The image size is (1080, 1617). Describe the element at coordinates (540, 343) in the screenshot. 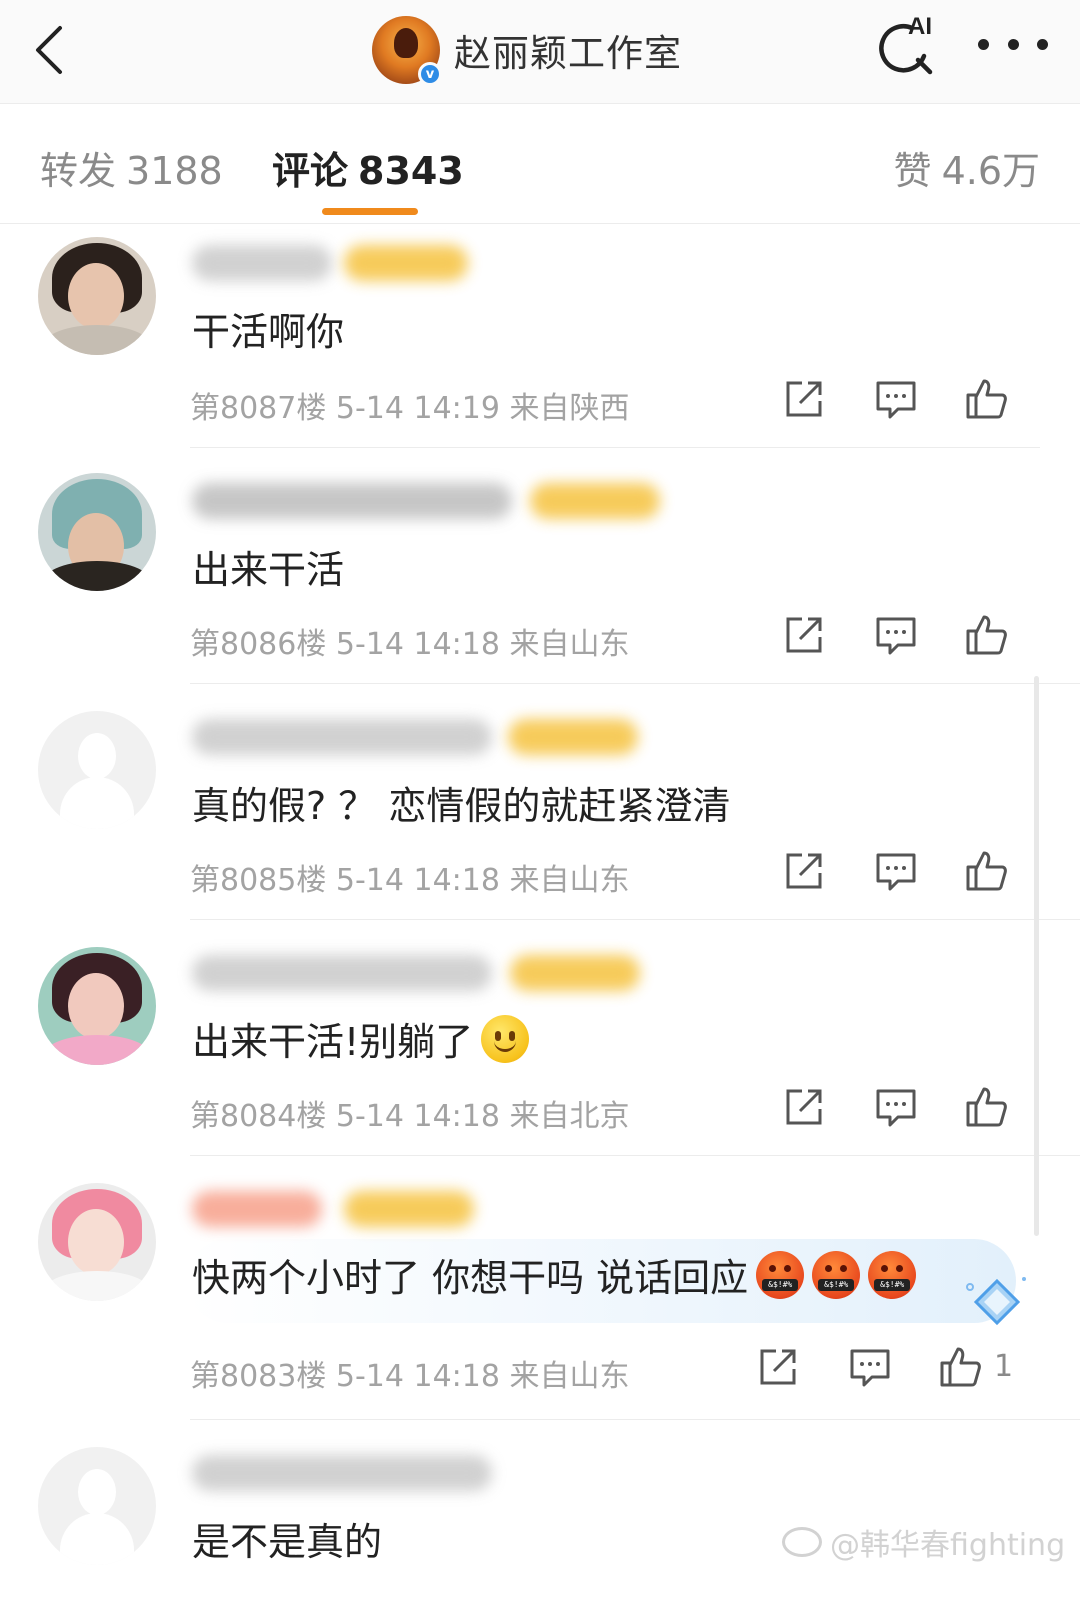

I see `comment-item: 干活啊你 第8087楼 5-14 14:19 来自陕西` at that location.